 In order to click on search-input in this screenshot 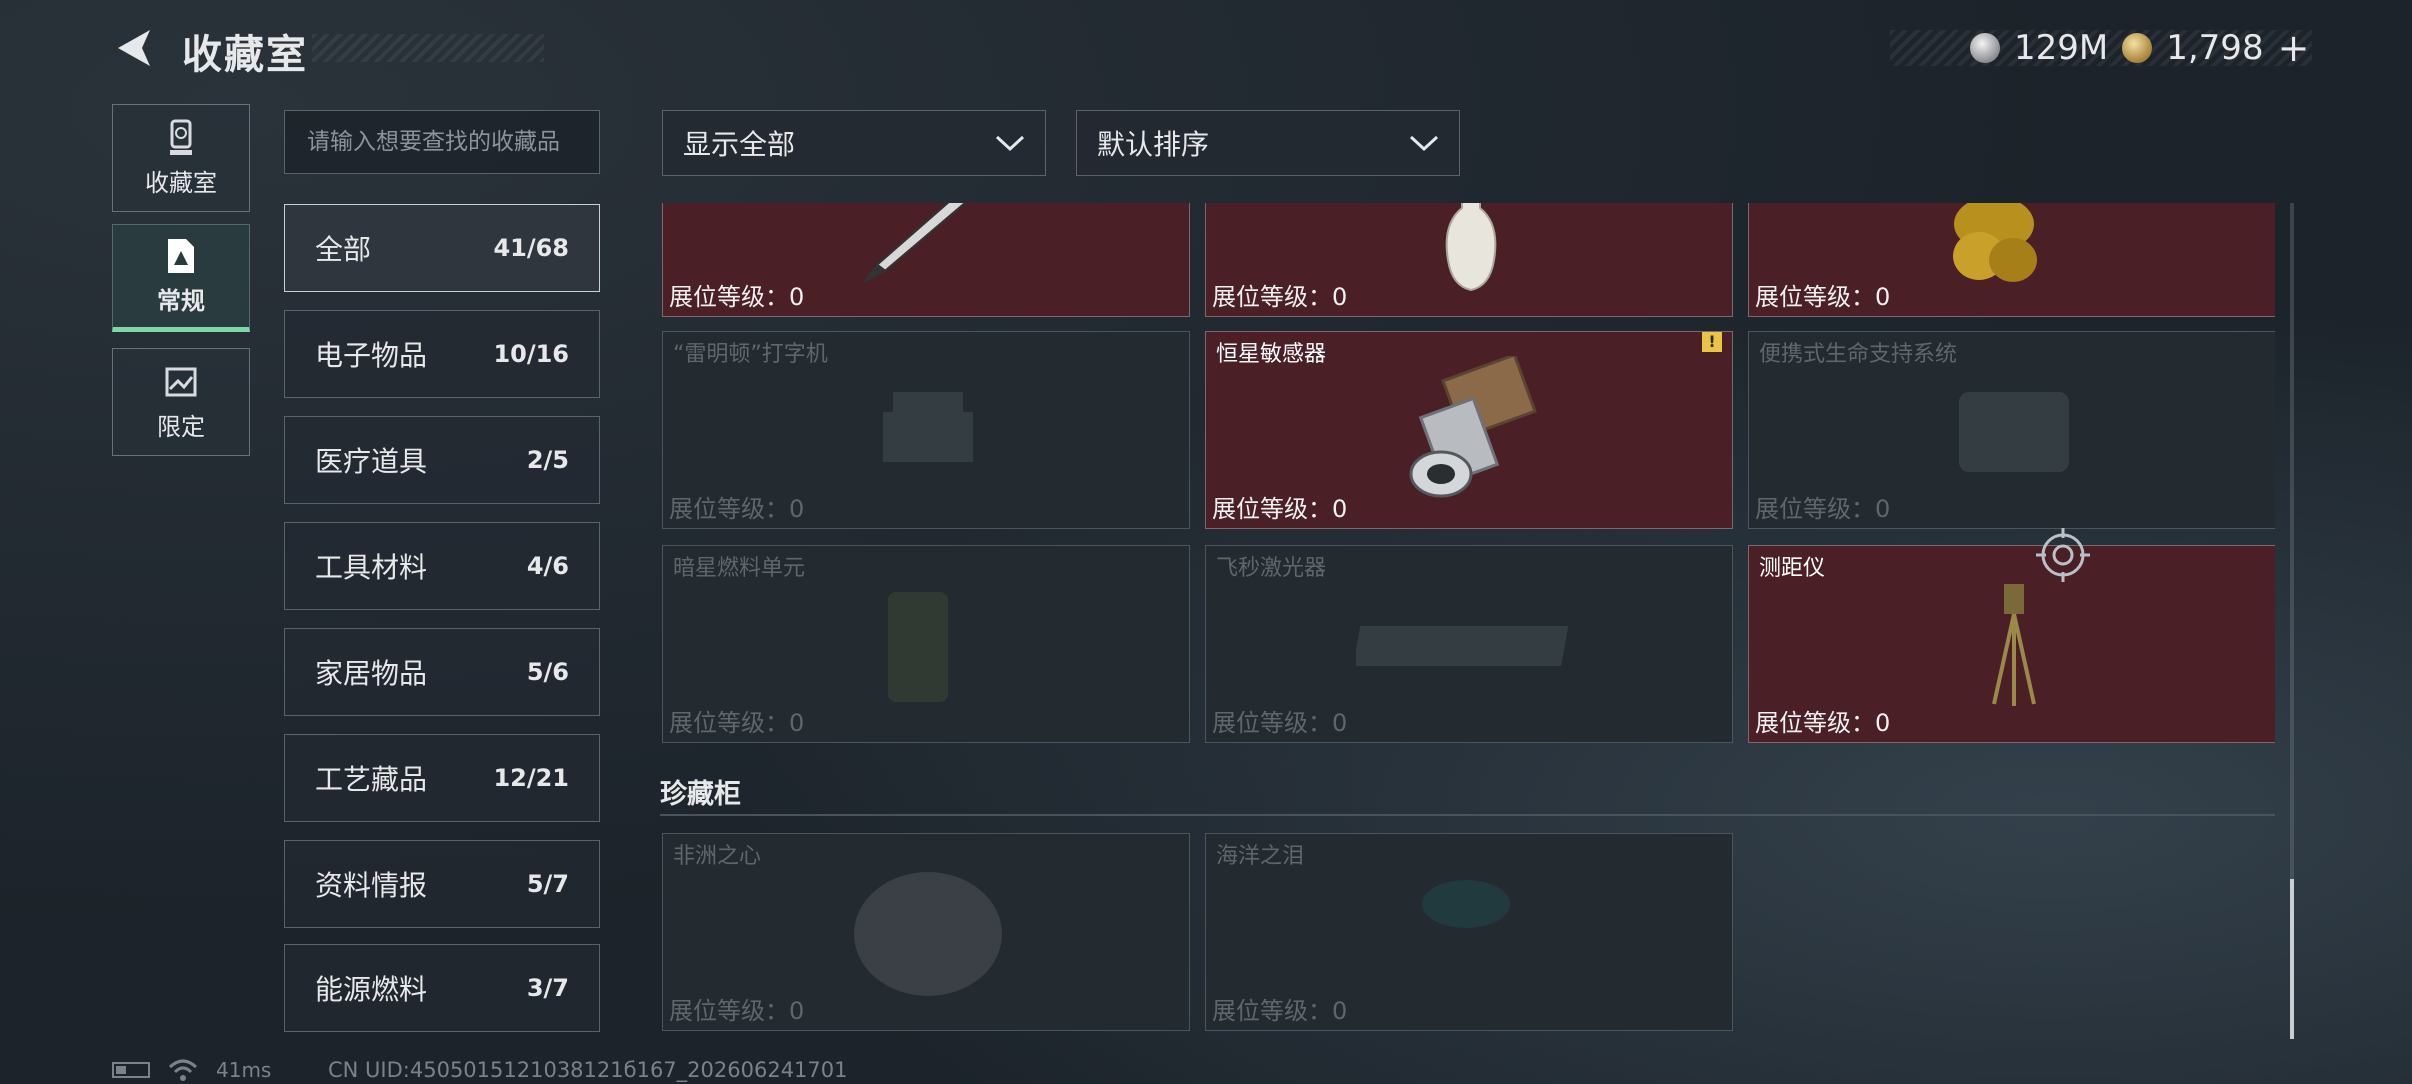, I will do `click(442, 142)`.